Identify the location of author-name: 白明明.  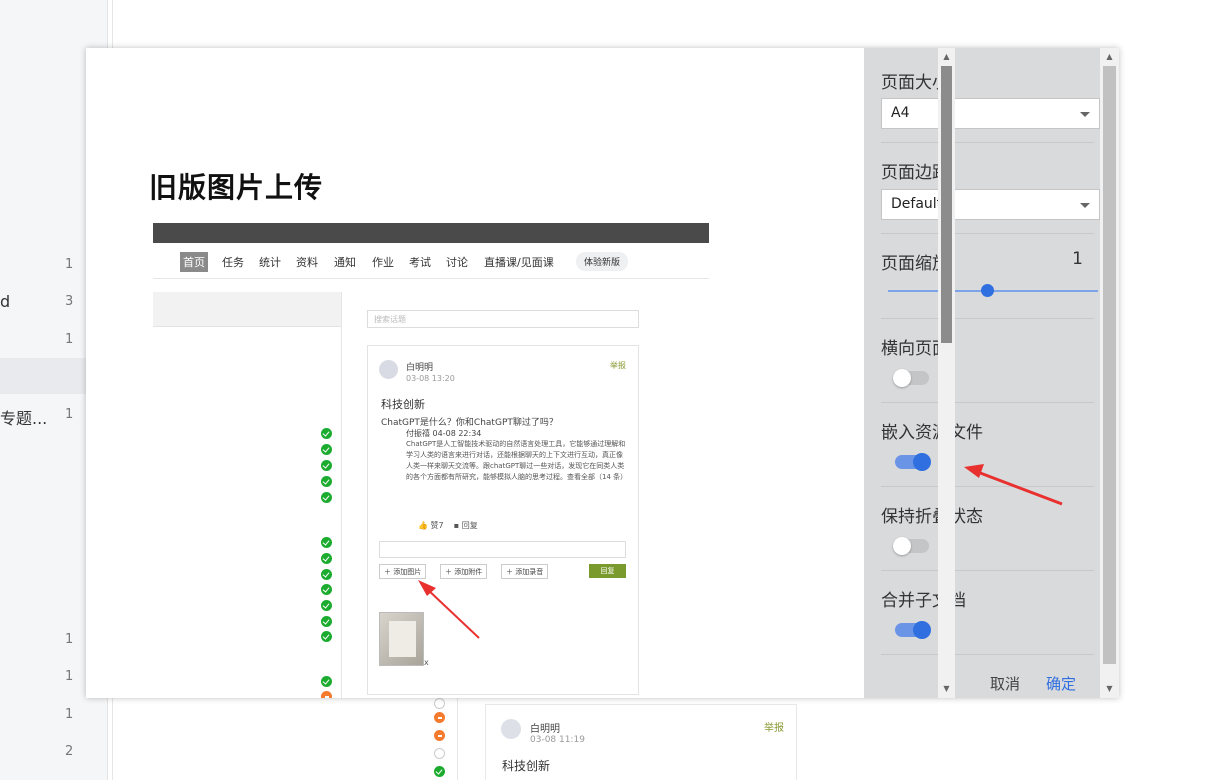
(545, 729).